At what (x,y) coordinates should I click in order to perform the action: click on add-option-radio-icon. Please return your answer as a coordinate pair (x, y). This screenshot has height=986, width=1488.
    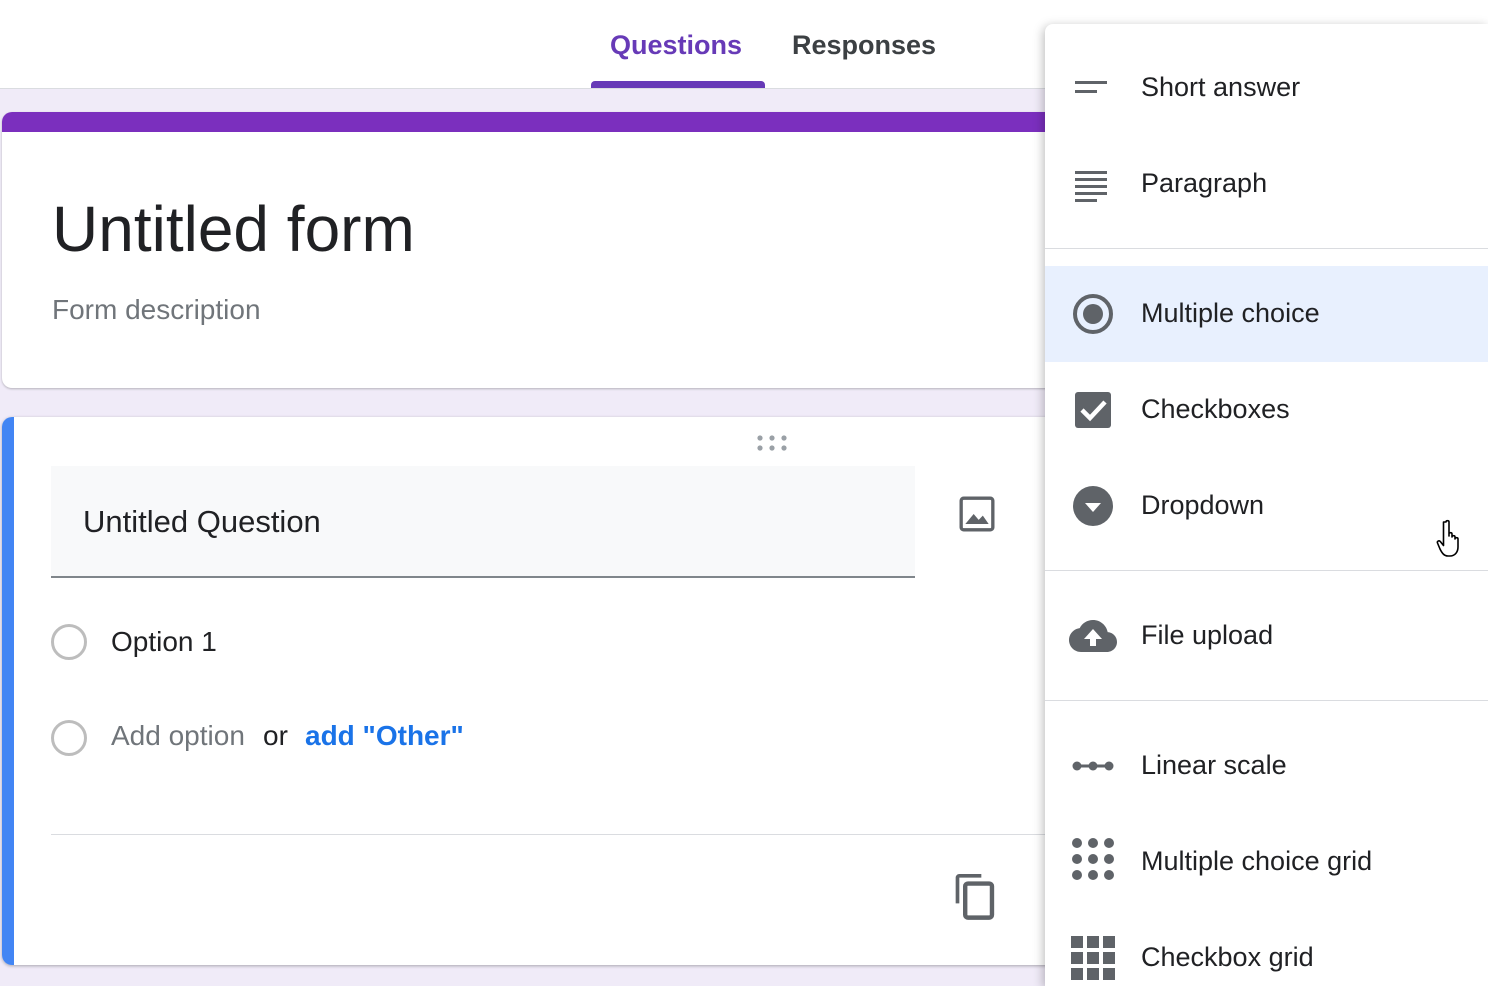
    Looking at the image, I should click on (69, 738).